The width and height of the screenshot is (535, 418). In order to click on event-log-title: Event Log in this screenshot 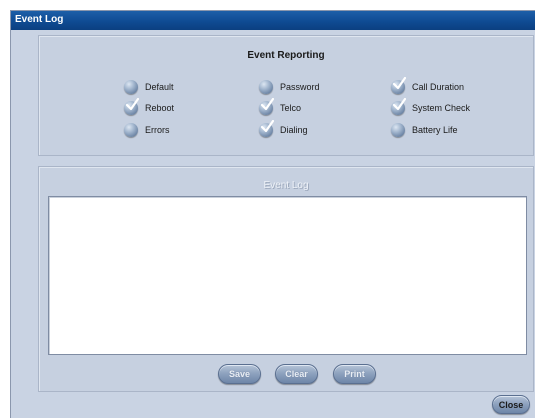, I will do `click(286, 185)`.